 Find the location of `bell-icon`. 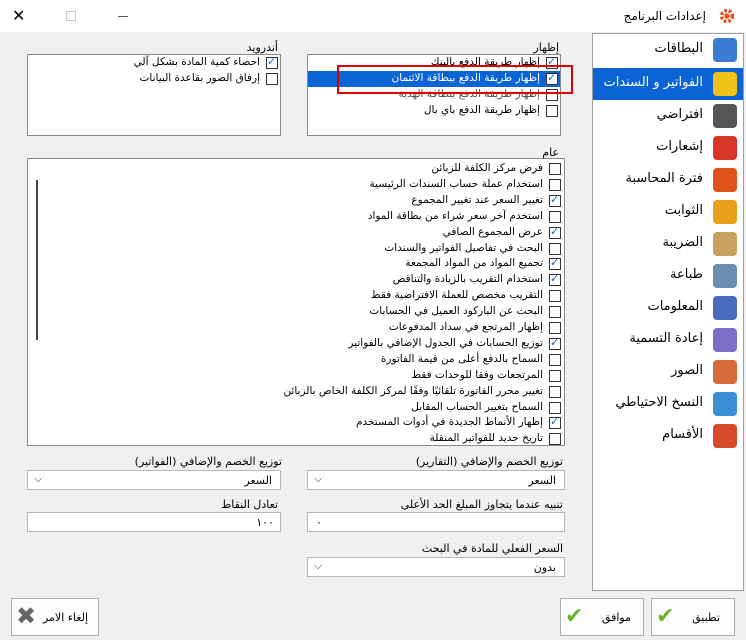

bell-icon is located at coordinates (725, 148).